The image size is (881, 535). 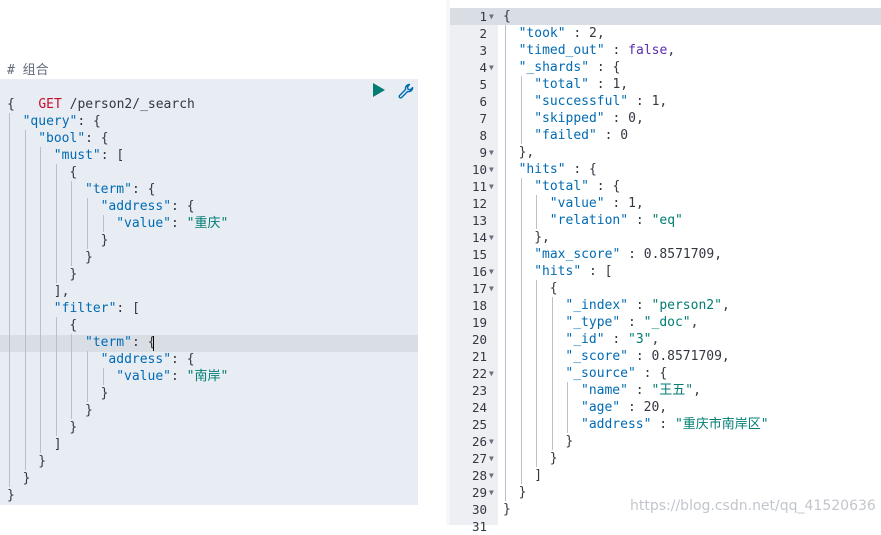 I want to click on request-code-line: "must": [, so click(x=89, y=155).